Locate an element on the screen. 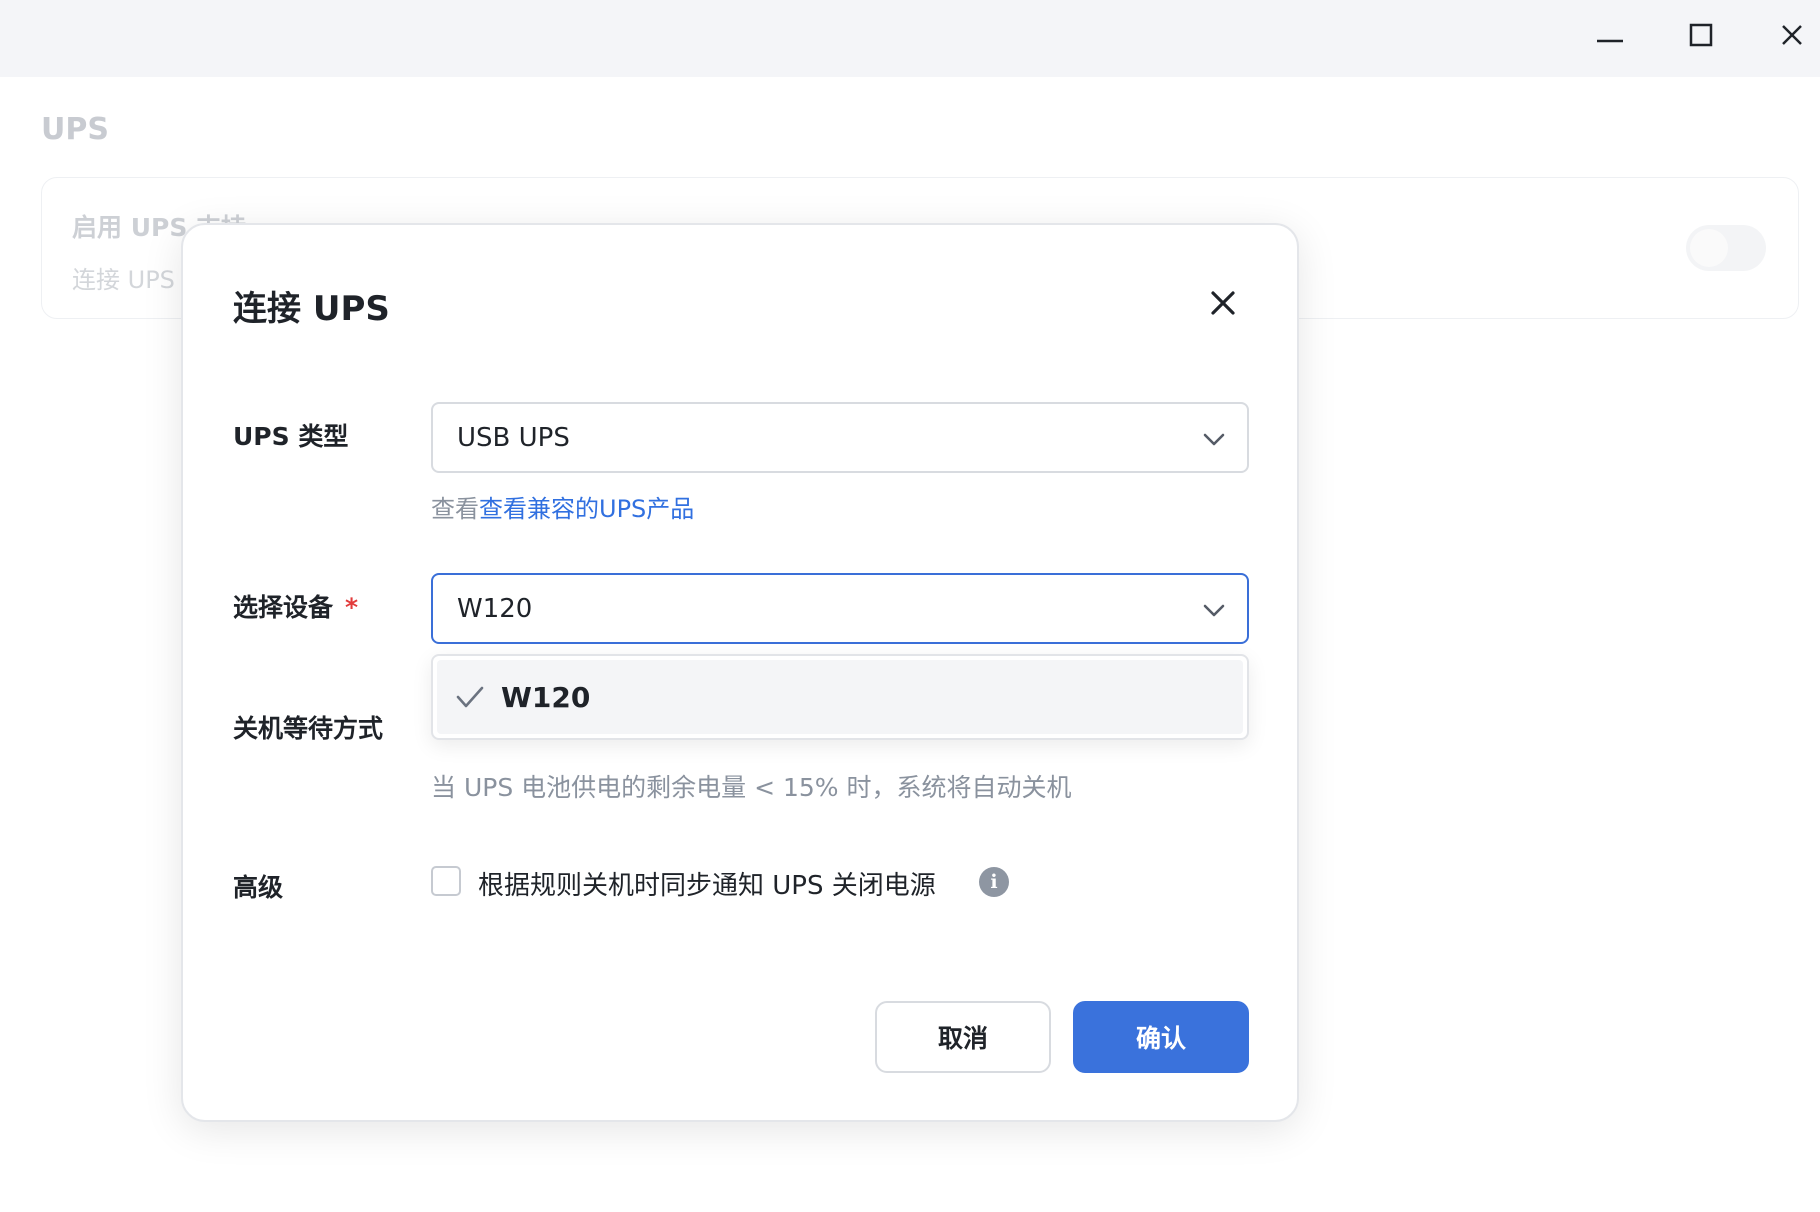 This screenshot has height=1212, width=1820. ups-type-label: UPS 类型 is located at coordinates (291, 436).